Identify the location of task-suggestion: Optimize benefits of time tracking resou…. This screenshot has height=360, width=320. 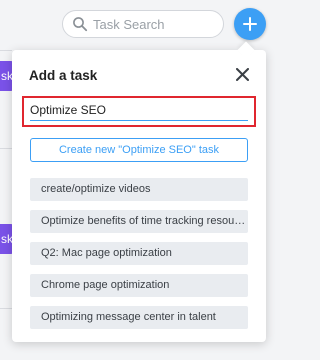
(139, 221).